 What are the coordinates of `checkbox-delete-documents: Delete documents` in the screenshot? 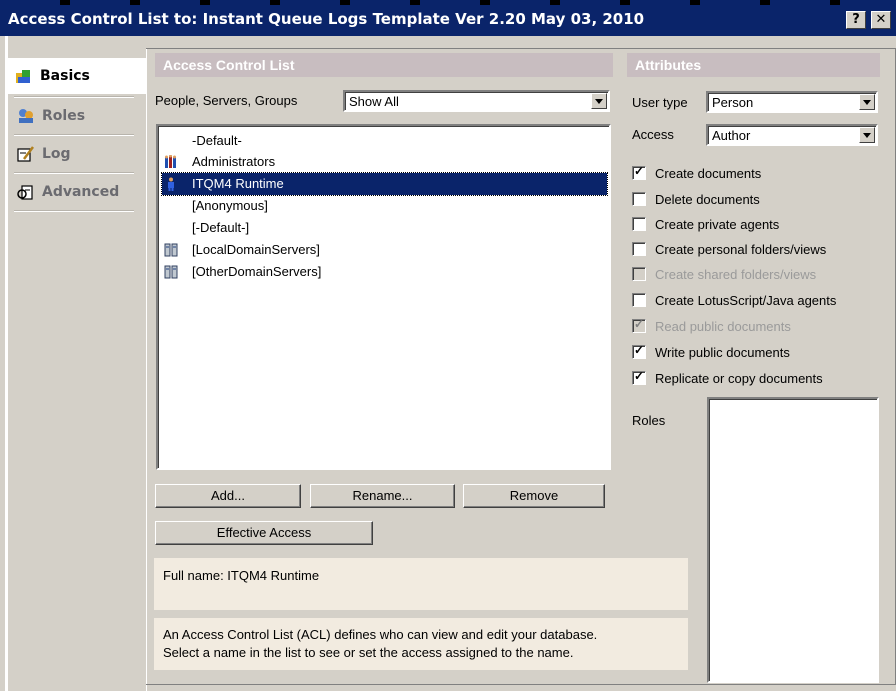 It's located at (696, 199).